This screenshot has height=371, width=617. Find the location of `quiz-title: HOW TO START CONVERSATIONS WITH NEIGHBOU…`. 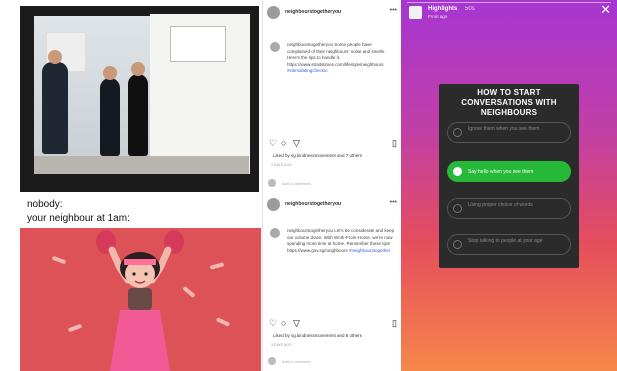

quiz-title: HOW TO START CONVERSATIONS WITH NEIGHBOU… is located at coordinates (509, 102).